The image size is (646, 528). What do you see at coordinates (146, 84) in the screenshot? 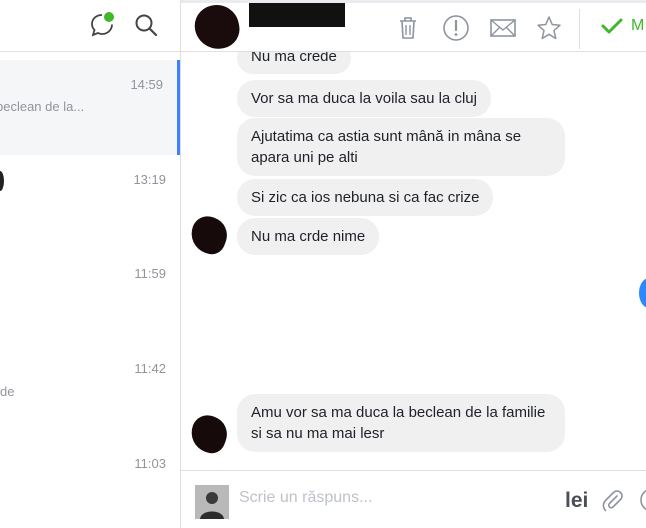
I see `conversation-time: 14:59` at bounding box center [146, 84].